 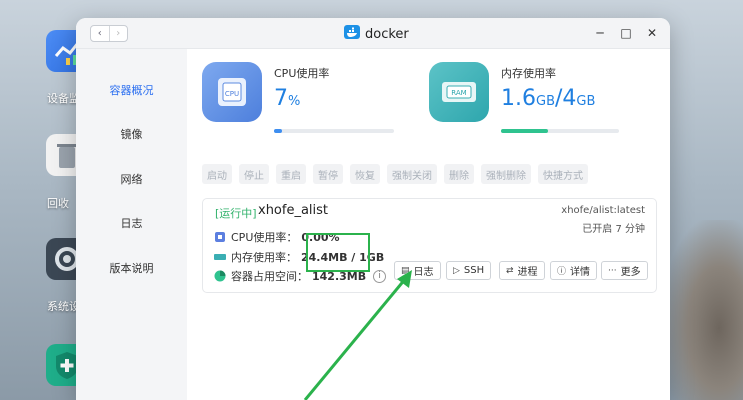 I want to click on sidebar-item-overview: 容器概况, so click(x=131, y=90).